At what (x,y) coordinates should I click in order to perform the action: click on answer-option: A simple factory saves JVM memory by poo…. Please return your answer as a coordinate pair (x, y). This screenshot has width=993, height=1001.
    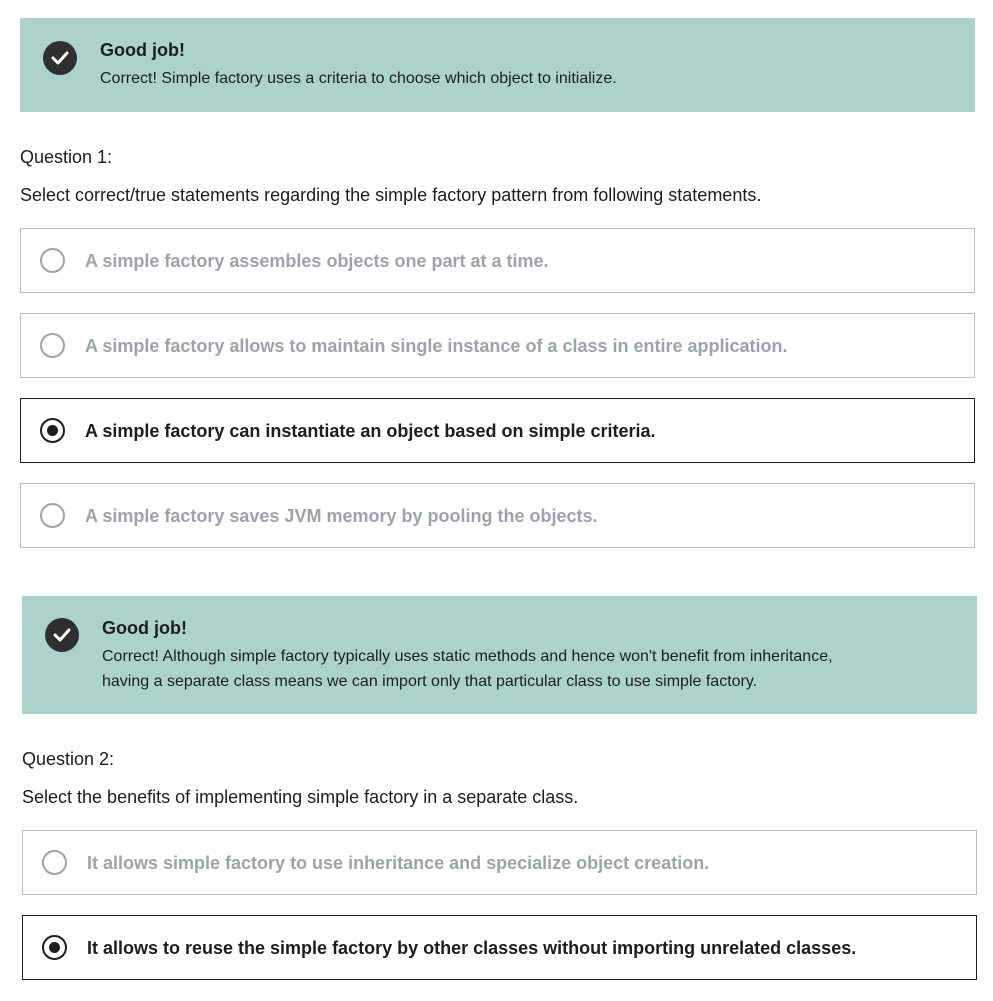
    Looking at the image, I should click on (497, 515).